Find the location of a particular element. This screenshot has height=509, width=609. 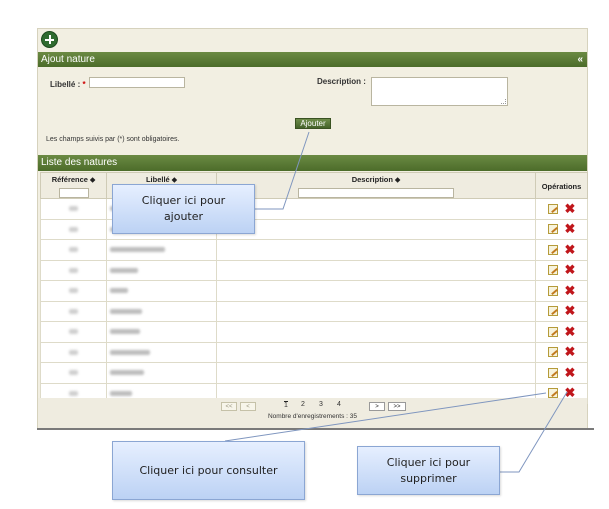

previous-page-button: < is located at coordinates (248, 406).